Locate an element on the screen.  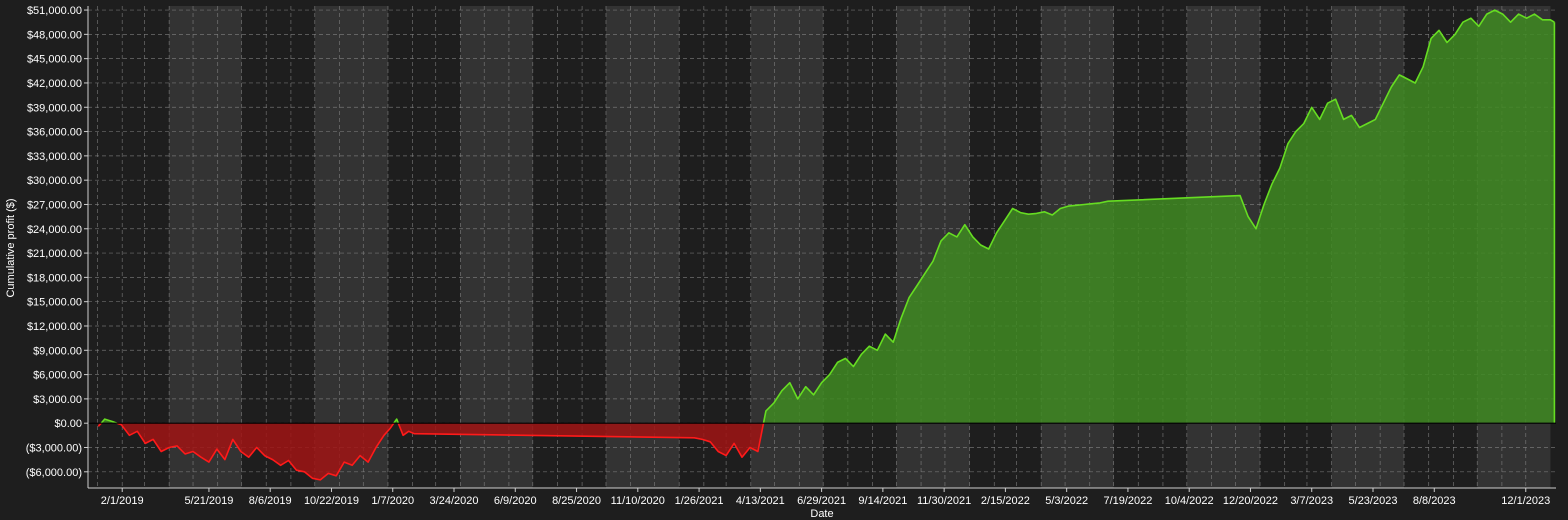
x-tick-label: 11/30/2021 is located at coordinates (944, 501).